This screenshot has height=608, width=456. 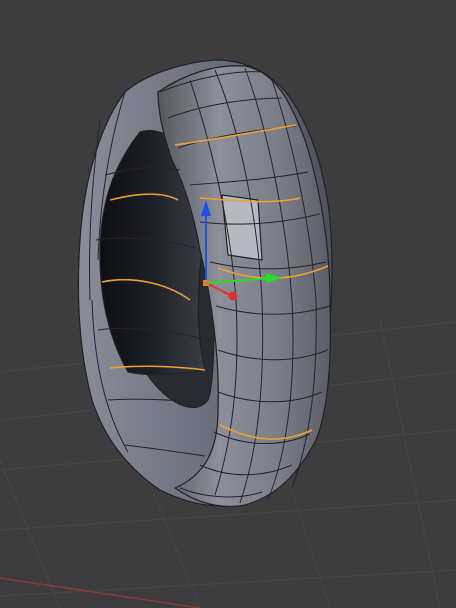 I want to click on torus-lit-patch, so click(x=242, y=227).